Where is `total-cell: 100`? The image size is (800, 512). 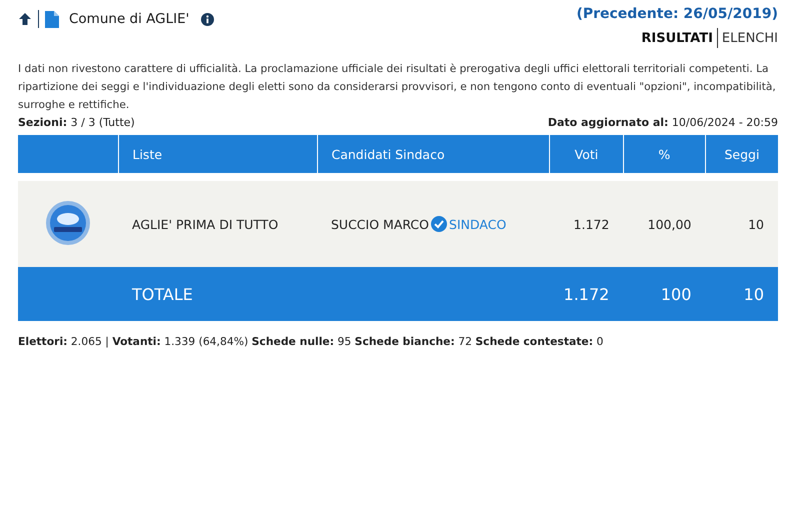 total-cell: 100 is located at coordinates (664, 294).